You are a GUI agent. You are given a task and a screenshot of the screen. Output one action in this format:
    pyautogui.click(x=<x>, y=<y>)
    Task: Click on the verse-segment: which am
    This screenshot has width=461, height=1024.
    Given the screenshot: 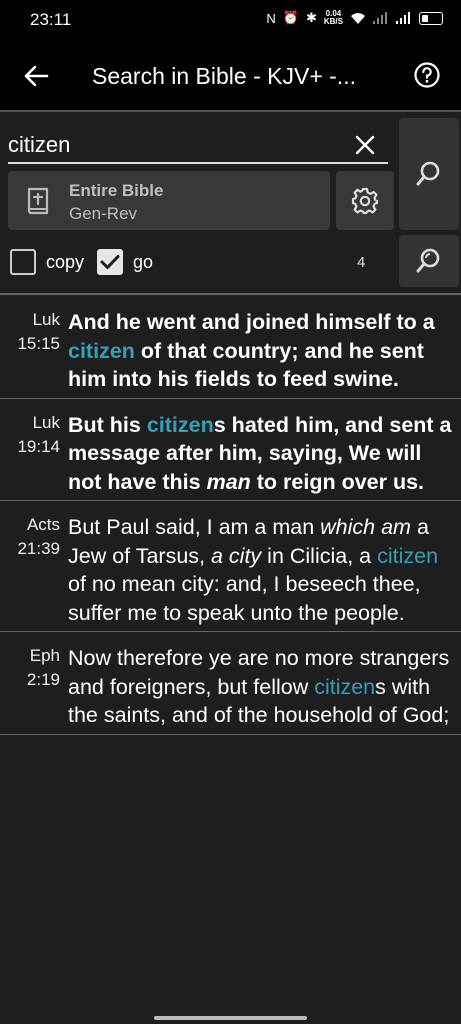 What is the action you would take?
    pyautogui.click(x=365, y=527)
    